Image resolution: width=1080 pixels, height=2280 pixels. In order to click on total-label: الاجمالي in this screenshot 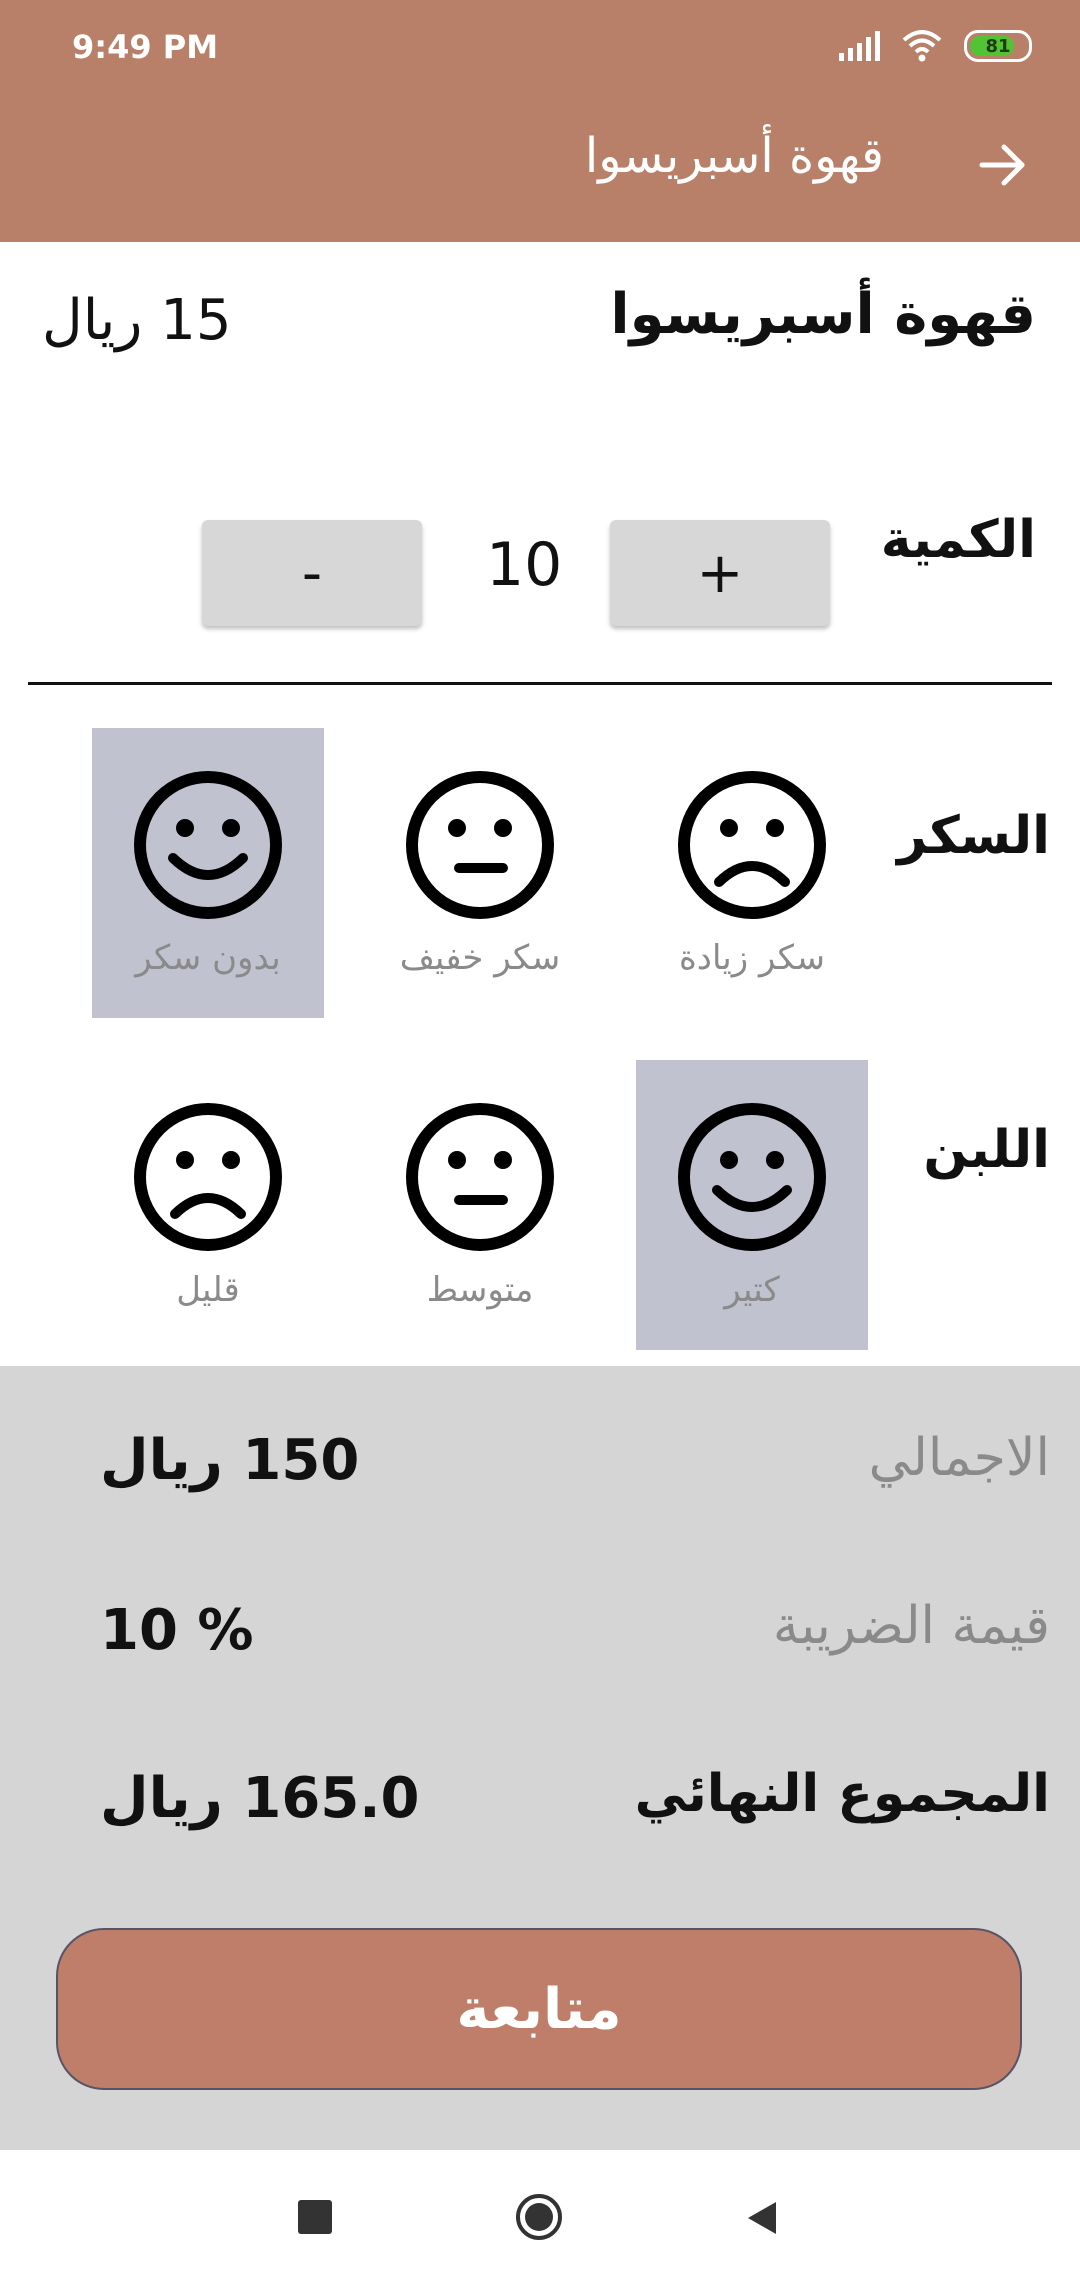, I will do `click(959, 1458)`.